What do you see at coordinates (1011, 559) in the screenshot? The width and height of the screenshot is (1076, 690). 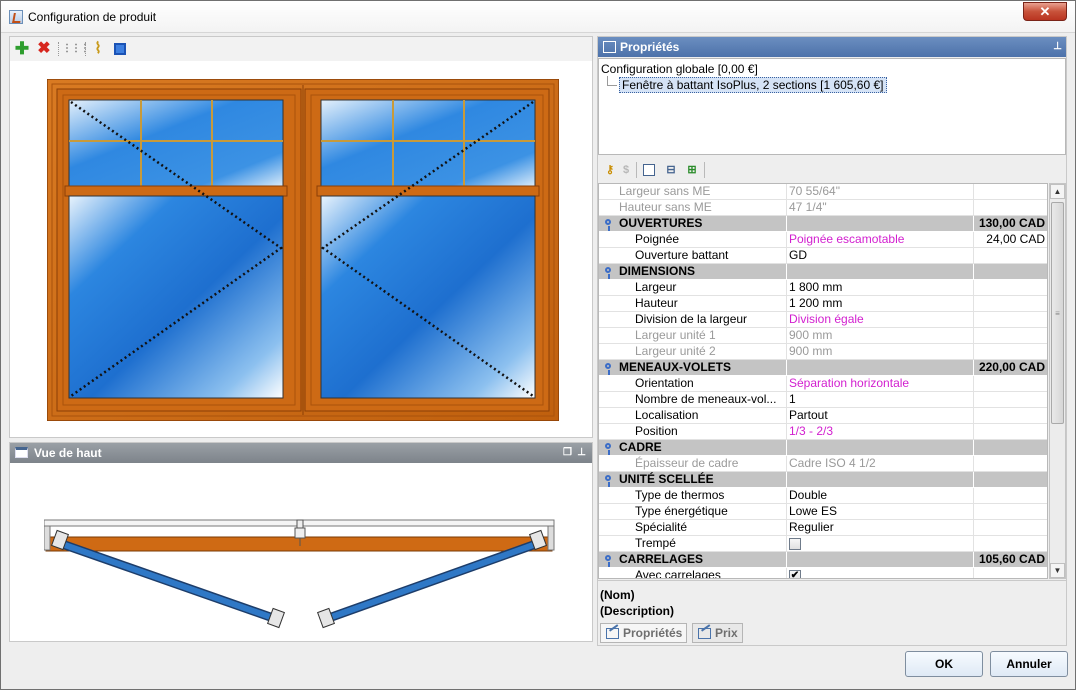 I see `group-price: 105,60 CAD` at bounding box center [1011, 559].